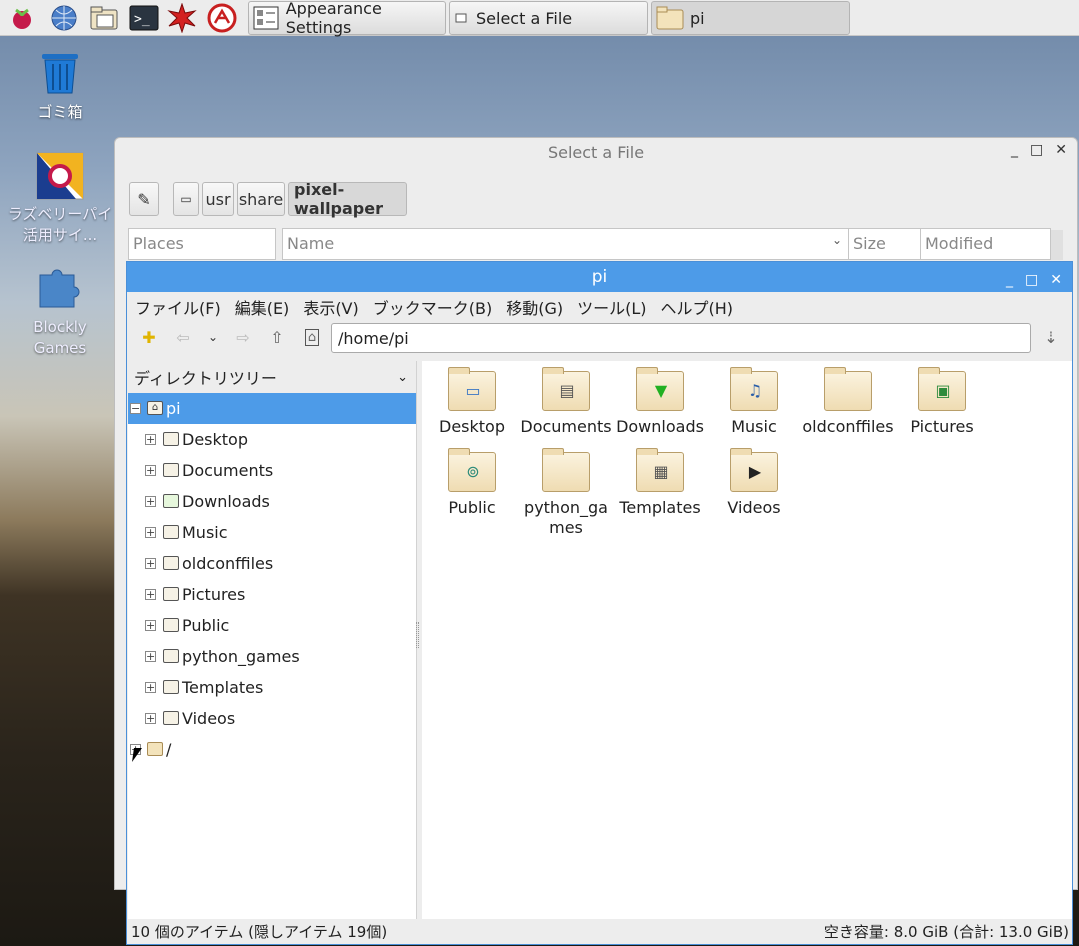 This screenshot has height=946, width=1079. I want to click on modified-column-header: Modified, so click(985, 244).